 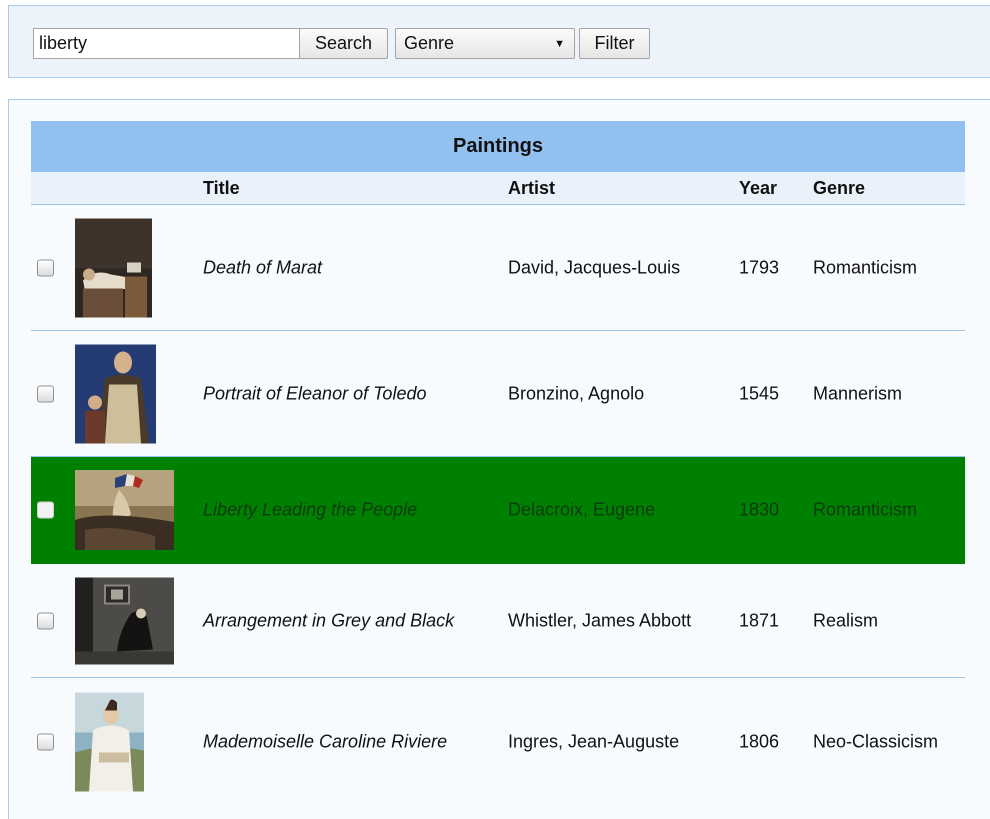 I want to click on filter-button: Filter, so click(x=614, y=43).